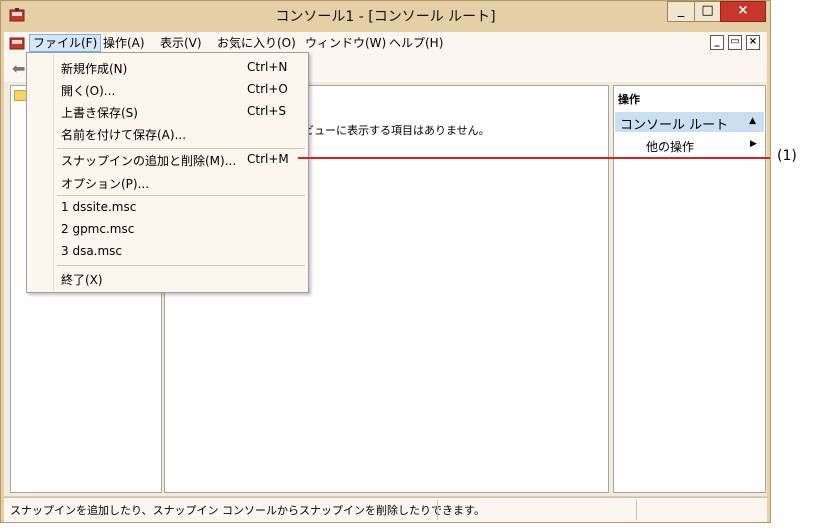  Describe the element at coordinates (735, 42) in the screenshot. I see `mdi-restore-button: ▭` at that location.